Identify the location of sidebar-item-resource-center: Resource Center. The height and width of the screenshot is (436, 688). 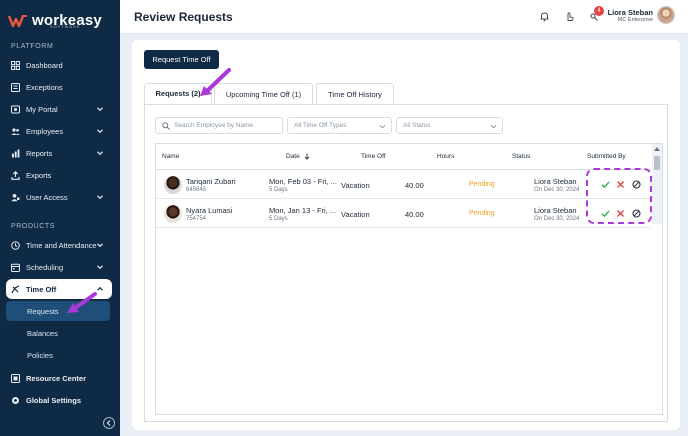
(59, 378).